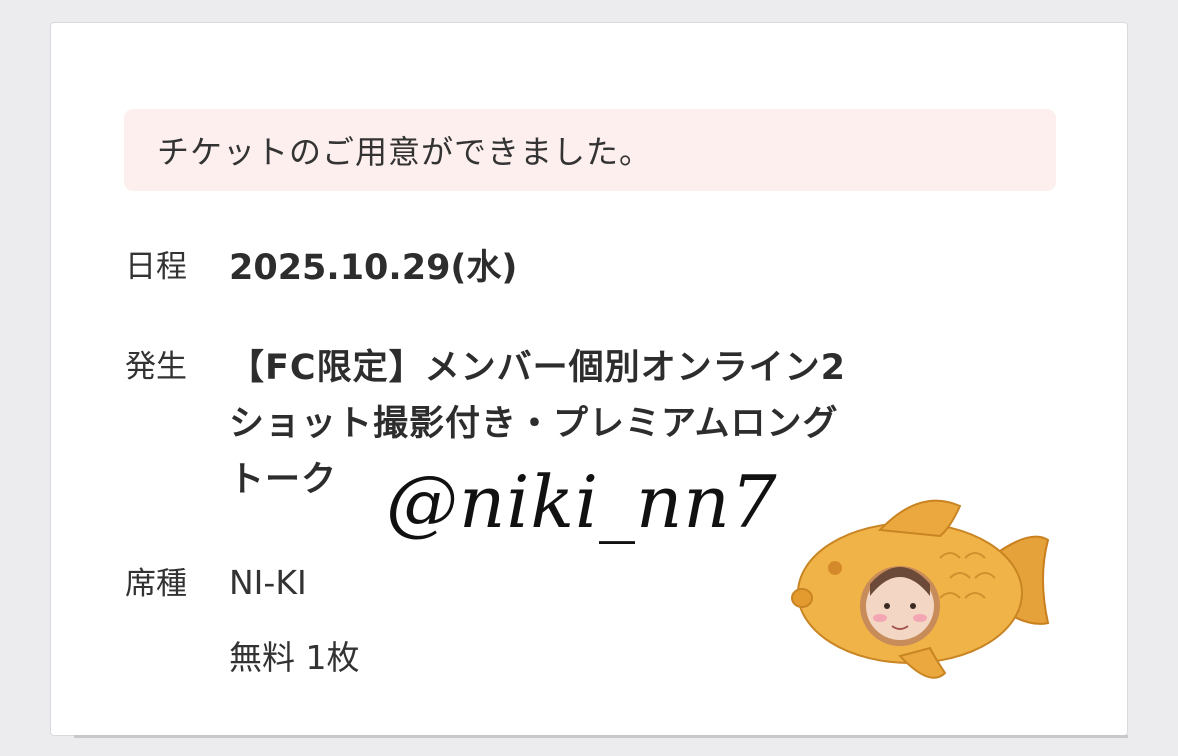  Describe the element at coordinates (582, 502) in the screenshot. I see `watermark-handle: @niki_nn7` at that location.